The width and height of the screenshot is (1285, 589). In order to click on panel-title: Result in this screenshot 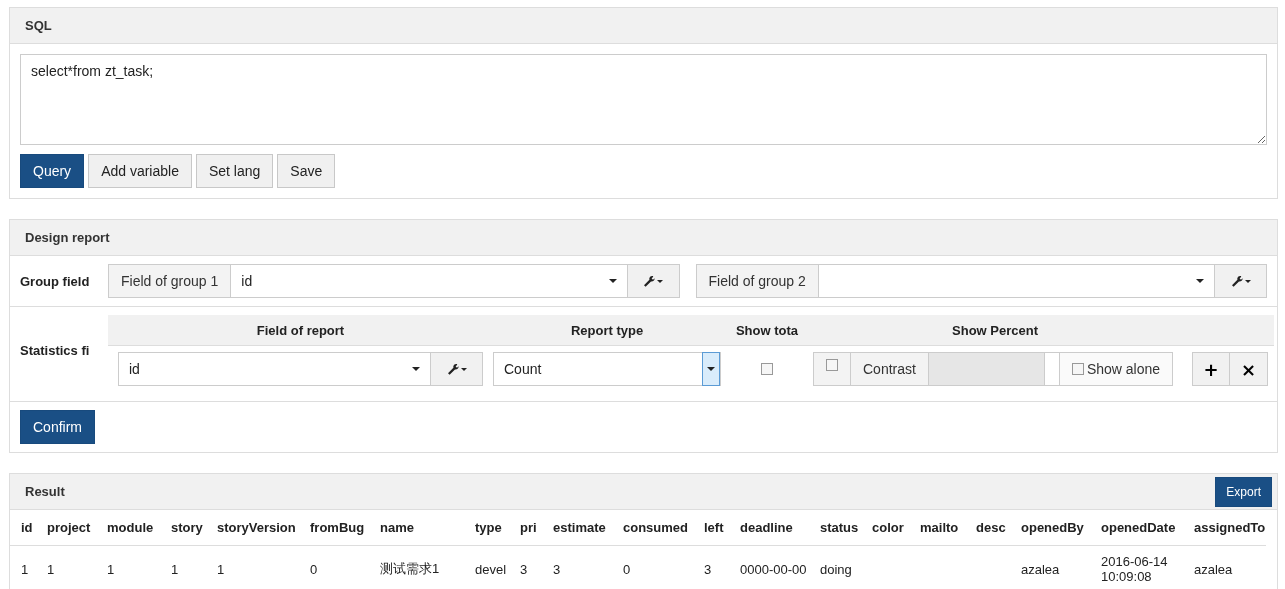, I will do `click(45, 491)`.